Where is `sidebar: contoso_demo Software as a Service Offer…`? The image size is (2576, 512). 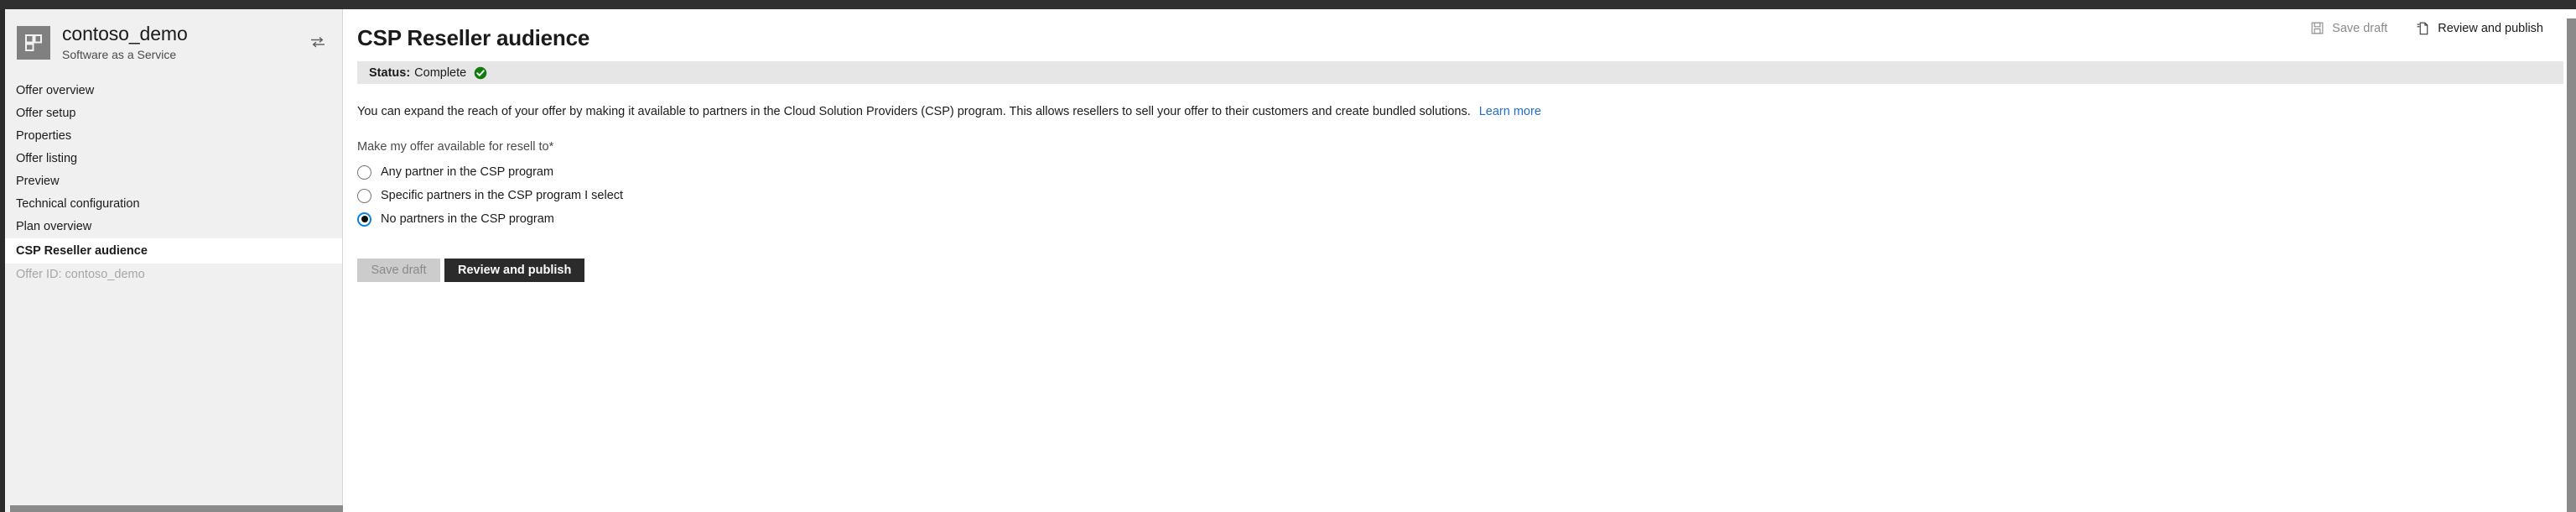
sidebar: contoso_demo Software as a Service Offer… is located at coordinates (178, 260).